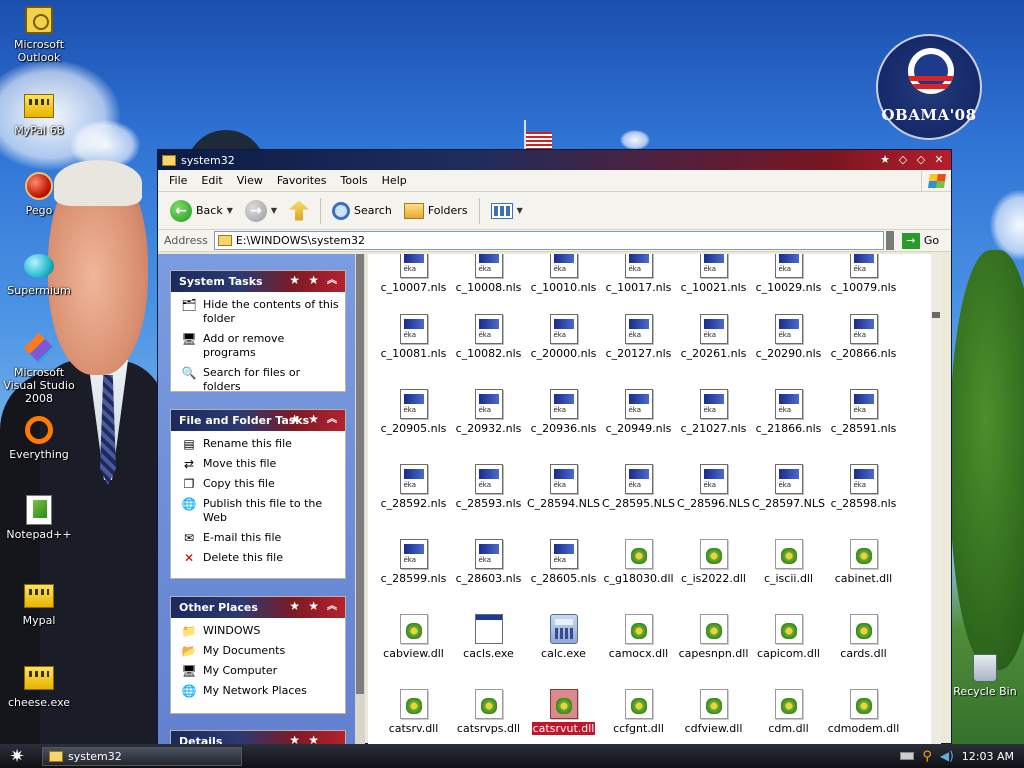  What do you see at coordinates (563, 412) in the screenshot?
I see `file-item: c_20936.nls` at bounding box center [563, 412].